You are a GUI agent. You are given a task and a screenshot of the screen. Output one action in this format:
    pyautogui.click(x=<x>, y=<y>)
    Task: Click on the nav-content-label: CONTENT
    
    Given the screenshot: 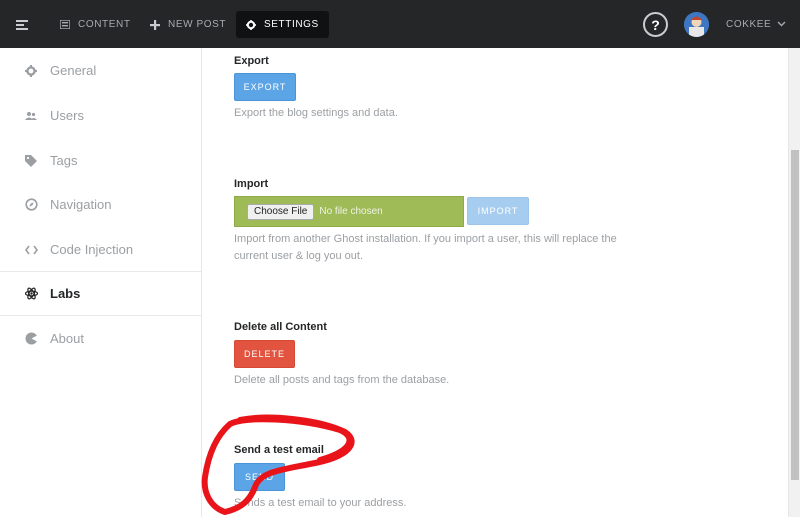 What is the action you would take?
    pyautogui.click(x=104, y=24)
    